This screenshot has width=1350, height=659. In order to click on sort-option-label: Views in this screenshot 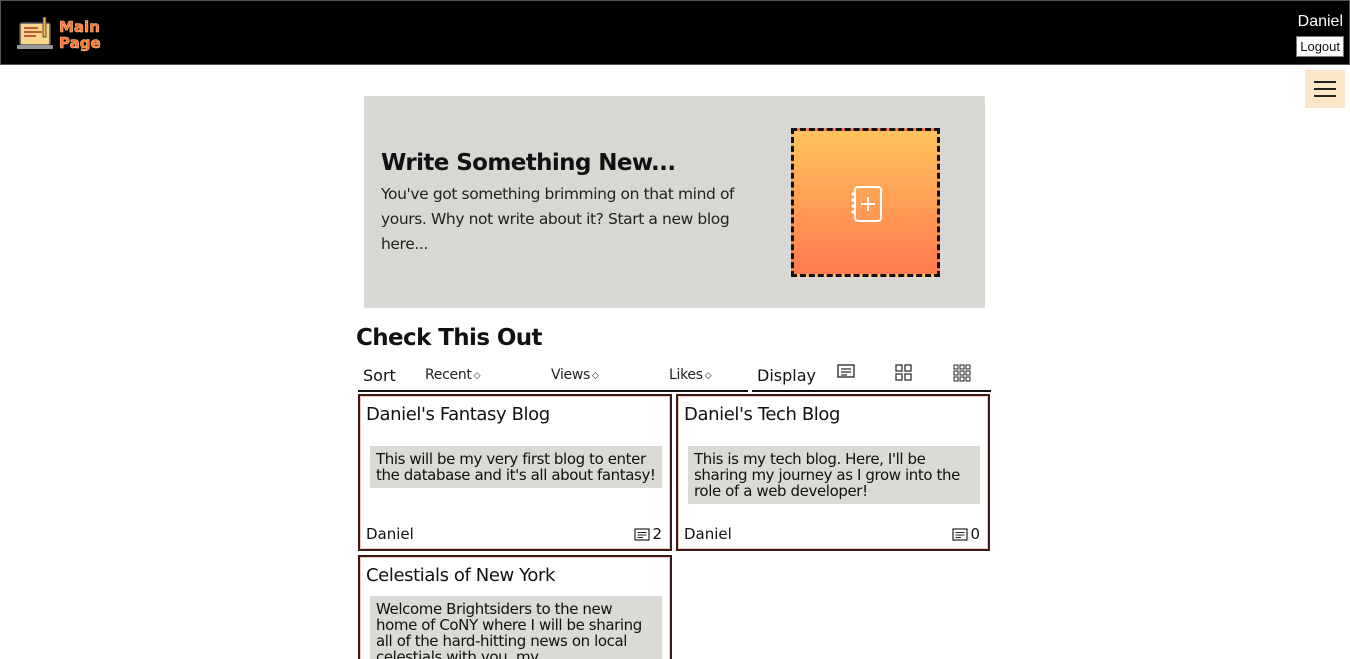, I will do `click(571, 375)`.